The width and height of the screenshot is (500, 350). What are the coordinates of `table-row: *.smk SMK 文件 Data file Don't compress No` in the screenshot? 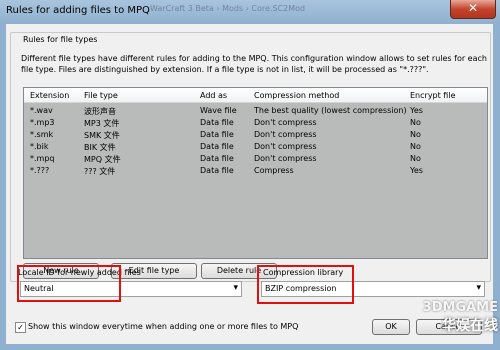 It's located at (255, 135).